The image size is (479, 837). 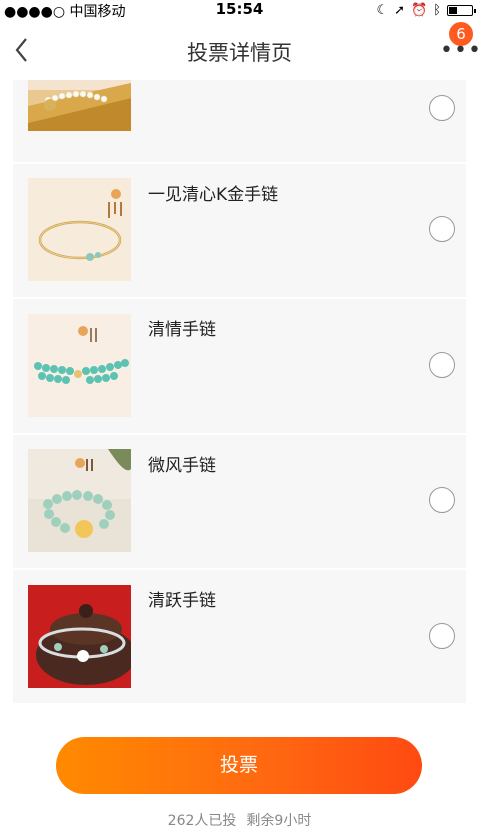 I want to click on notification-badge: 6, so click(x=461, y=34).